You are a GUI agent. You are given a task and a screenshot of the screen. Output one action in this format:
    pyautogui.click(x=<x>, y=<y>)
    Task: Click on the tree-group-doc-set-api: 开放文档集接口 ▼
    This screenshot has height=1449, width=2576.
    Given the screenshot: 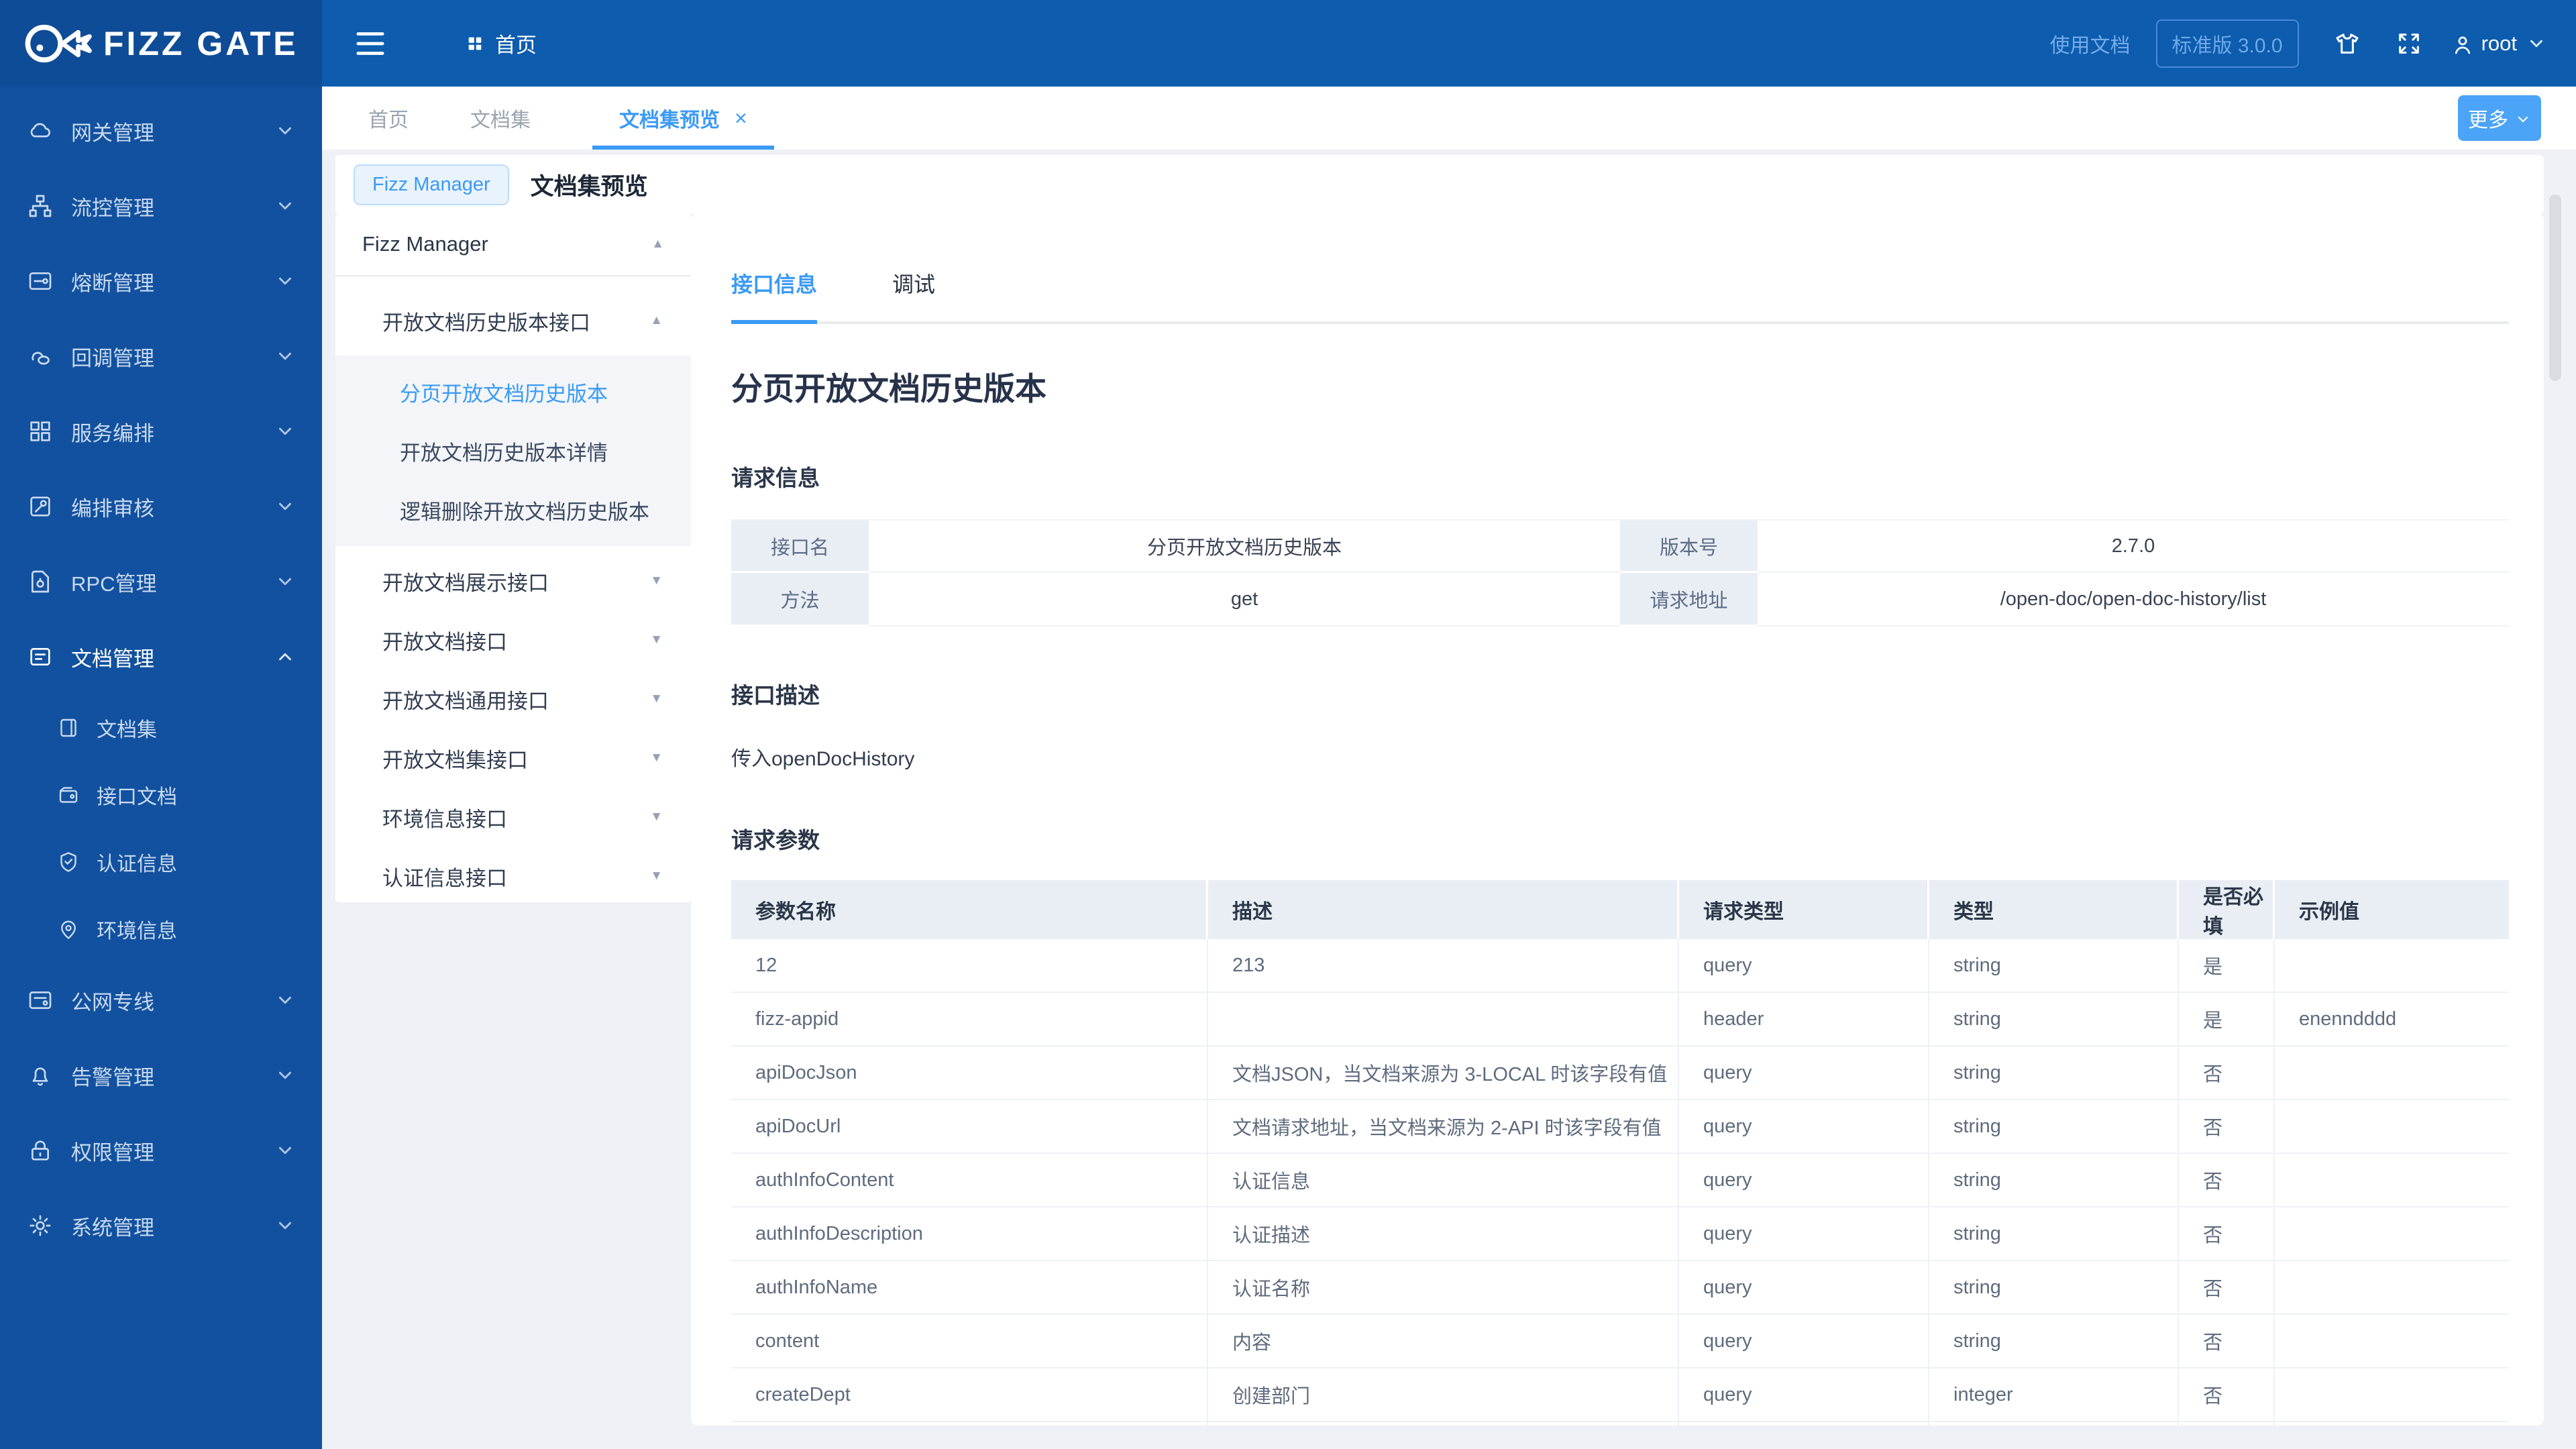 What is the action you would take?
    pyautogui.click(x=513, y=758)
    